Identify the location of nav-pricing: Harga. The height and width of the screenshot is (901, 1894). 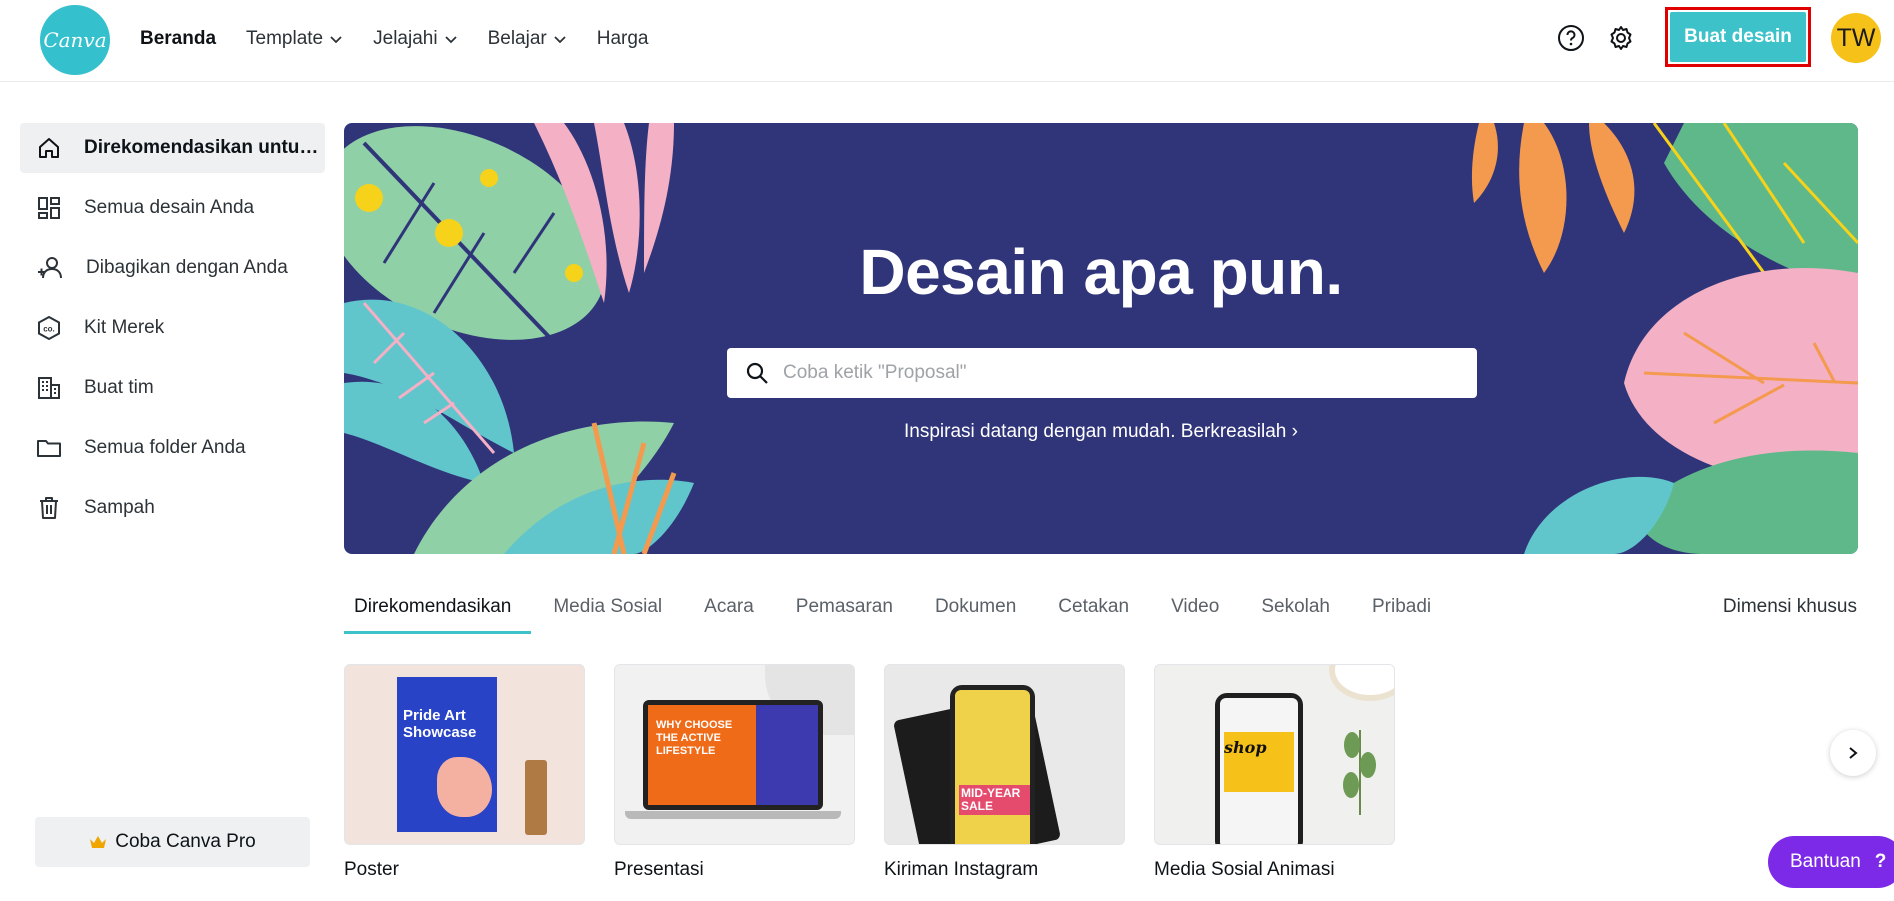
(623, 39).